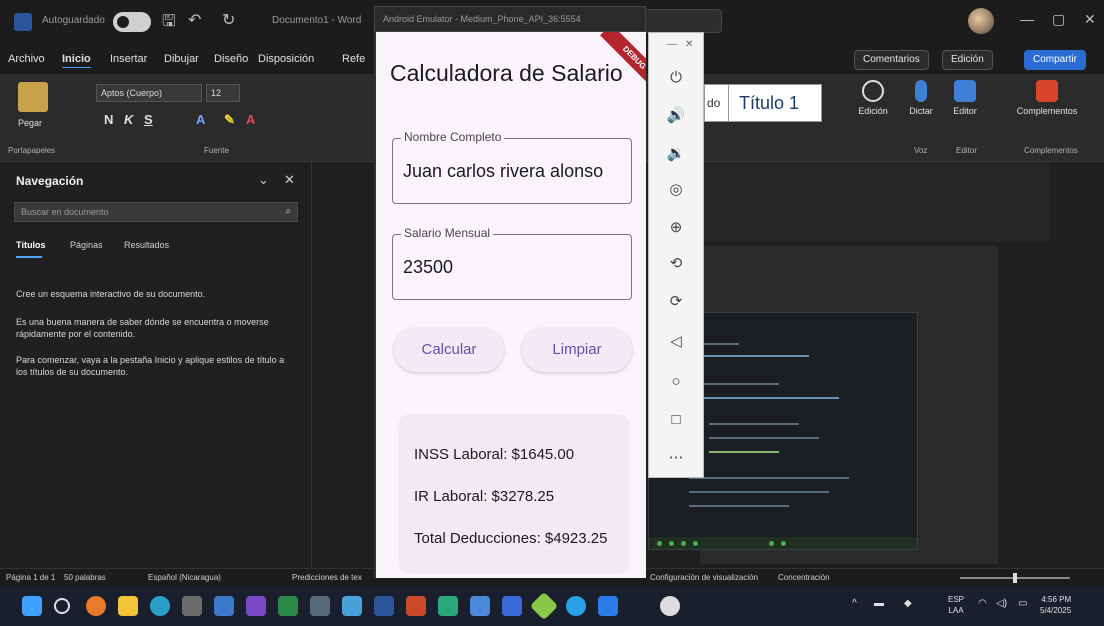 The height and width of the screenshot is (626, 1104). I want to click on volume-icon: ◁), so click(1001, 603).